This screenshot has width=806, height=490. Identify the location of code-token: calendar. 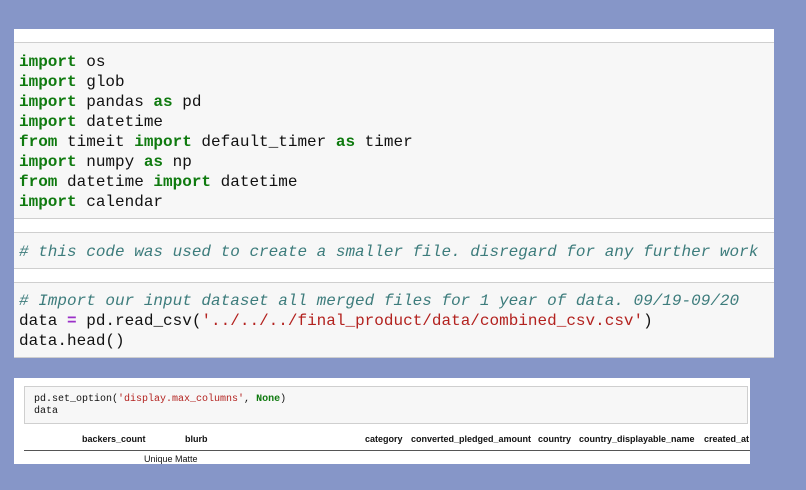
(120, 202).